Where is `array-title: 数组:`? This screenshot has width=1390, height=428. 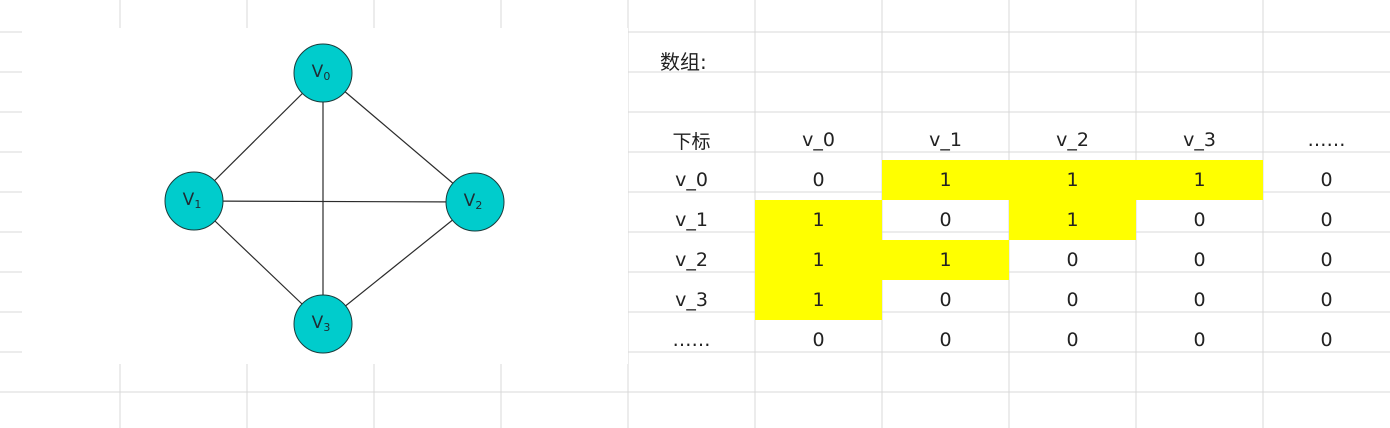 array-title: 数组: is located at coordinates (683, 62).